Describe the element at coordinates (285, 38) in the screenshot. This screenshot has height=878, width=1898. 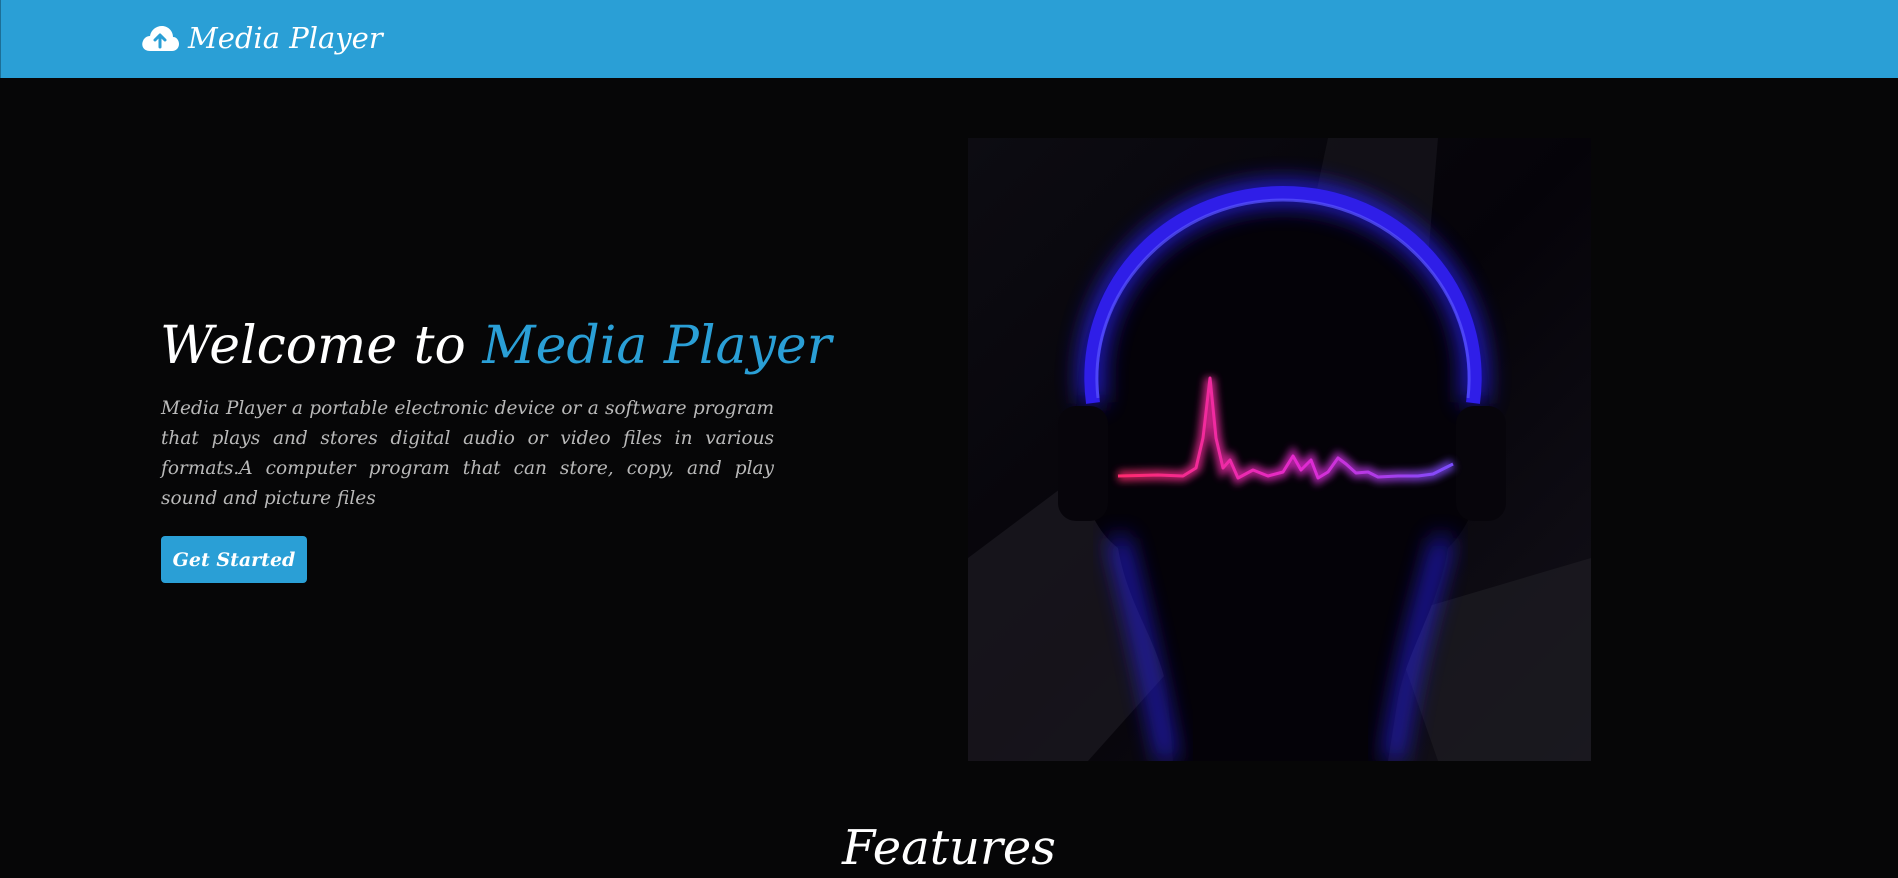
I see `brand-label: Media Player` at that location.